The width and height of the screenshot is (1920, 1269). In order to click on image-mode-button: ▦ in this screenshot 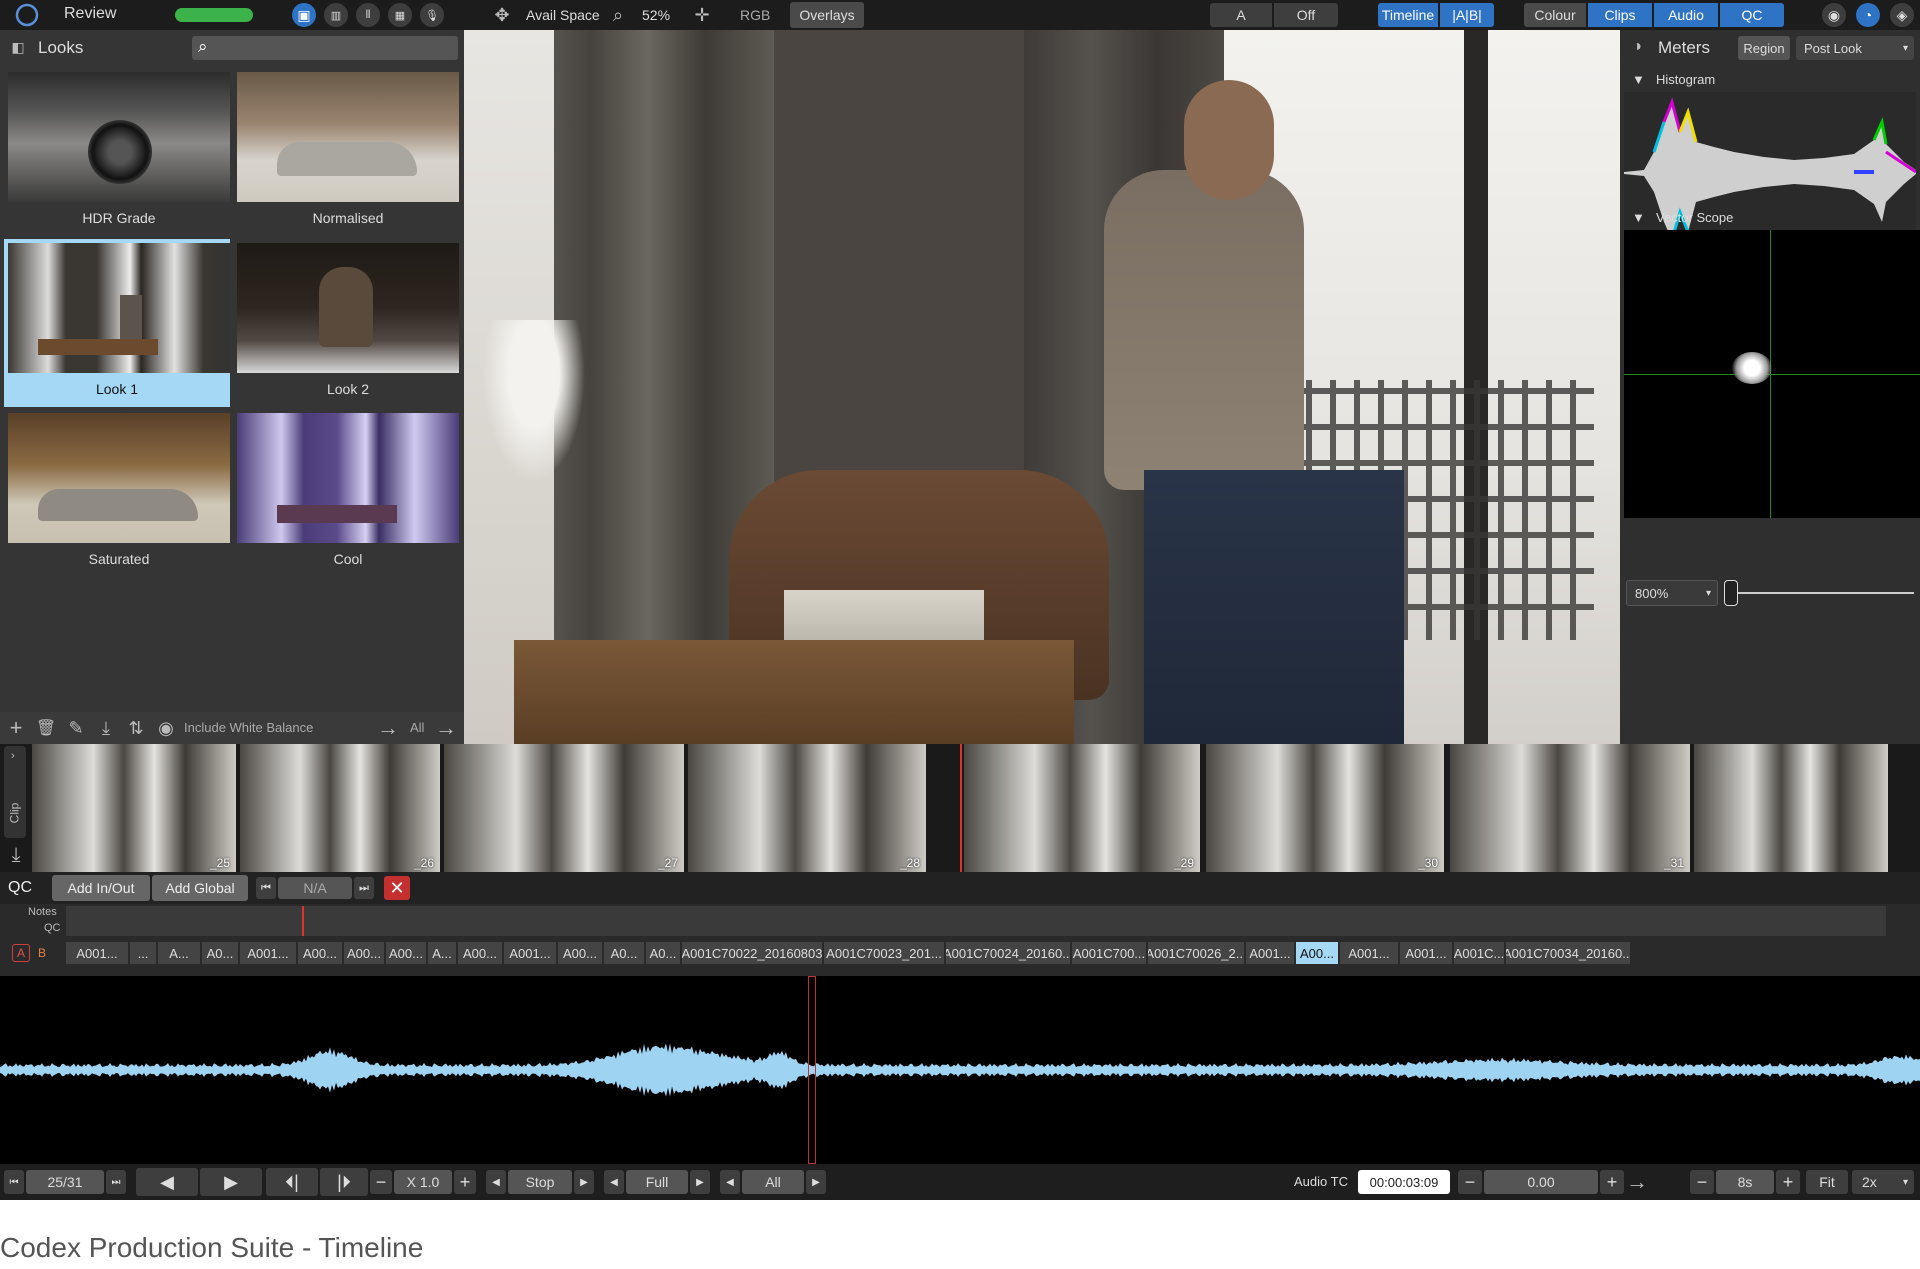, I will do `click(400, 15)`.